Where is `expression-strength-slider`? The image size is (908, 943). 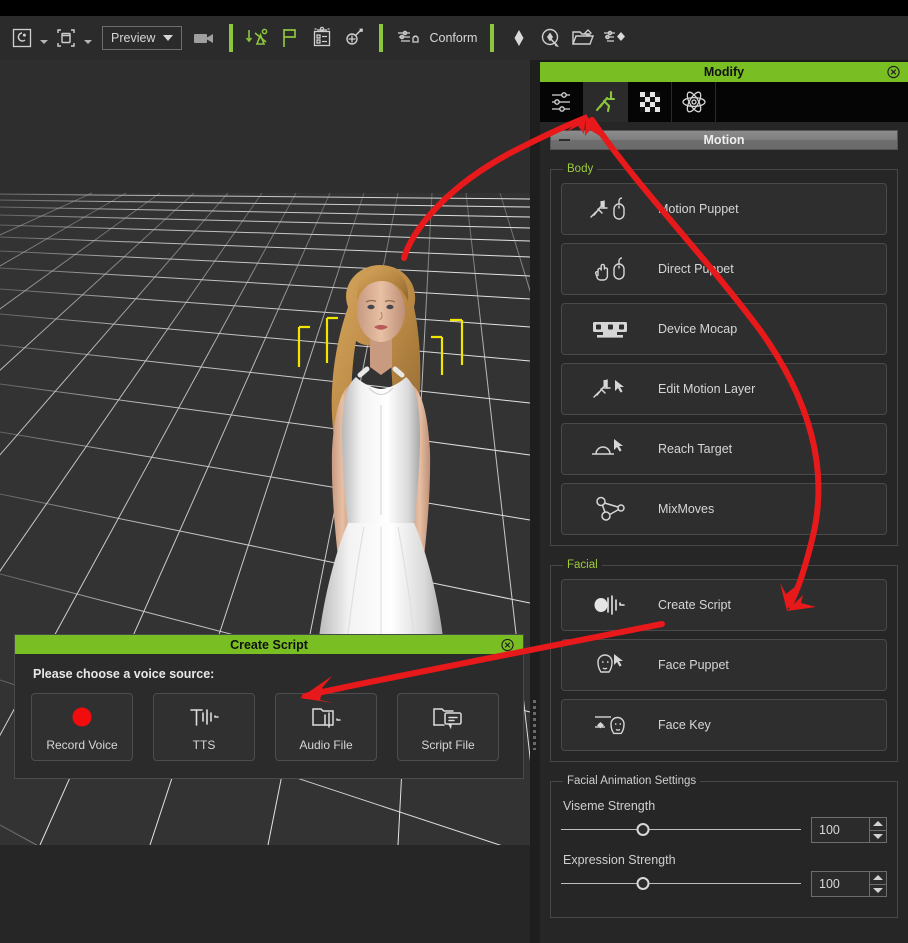
expression-strength-slider is located at coordinates (681, 884).